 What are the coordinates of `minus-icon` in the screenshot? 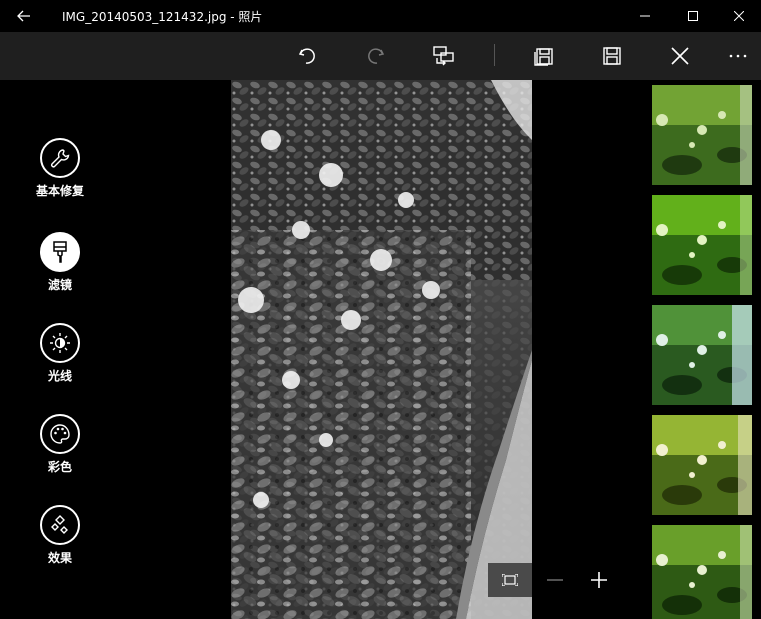 It's located at (555, 580).